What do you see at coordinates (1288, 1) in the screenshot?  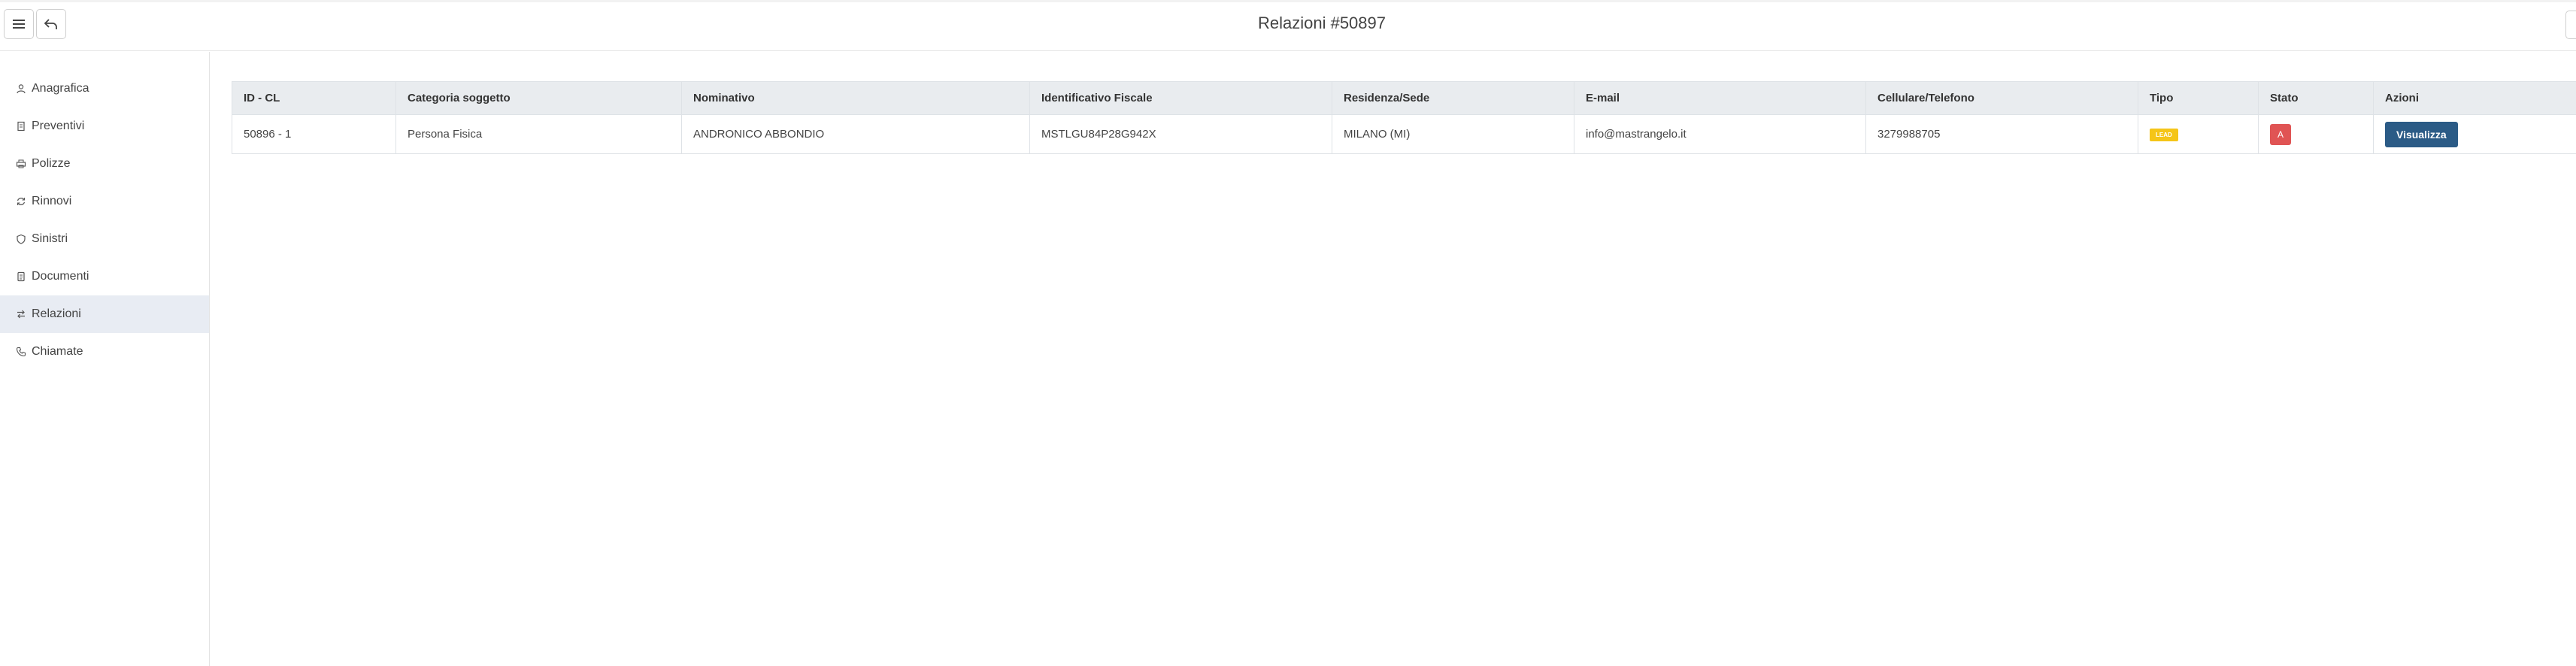 I see `top-border` at bounding box center [1288, 1].